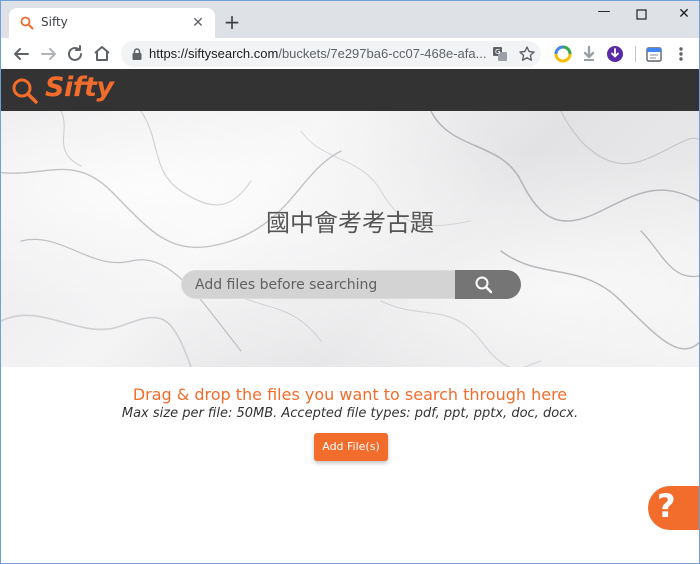 Image resolution: width=700 pixels, height=564 pixels. I want to click on back-arrow-icon, so click(21, 54).